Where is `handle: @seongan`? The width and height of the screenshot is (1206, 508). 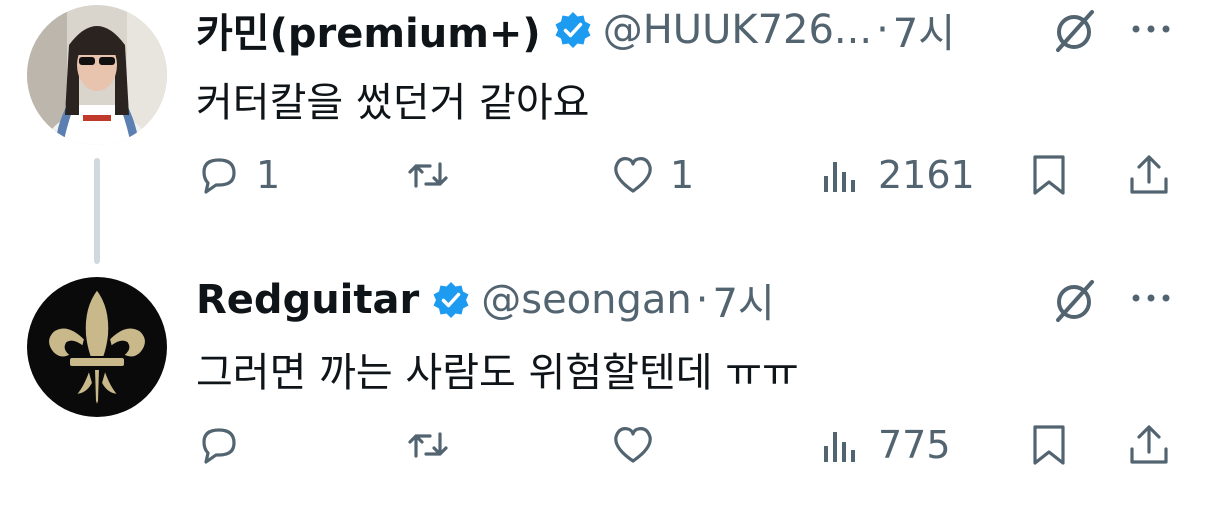 handle: @seongan is located at coordinates (586, 300).